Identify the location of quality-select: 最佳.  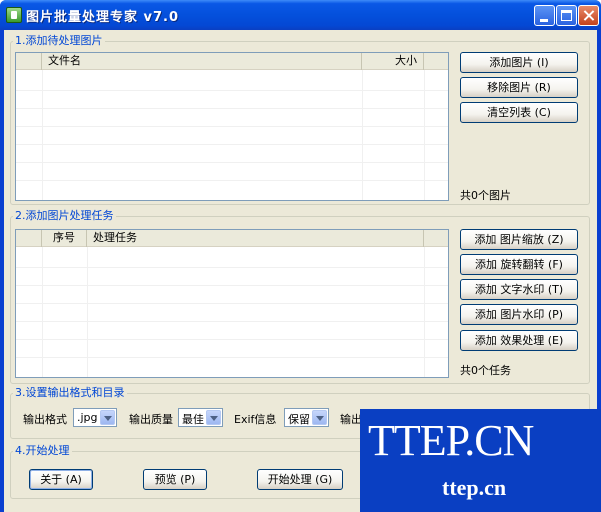
(200, 417).